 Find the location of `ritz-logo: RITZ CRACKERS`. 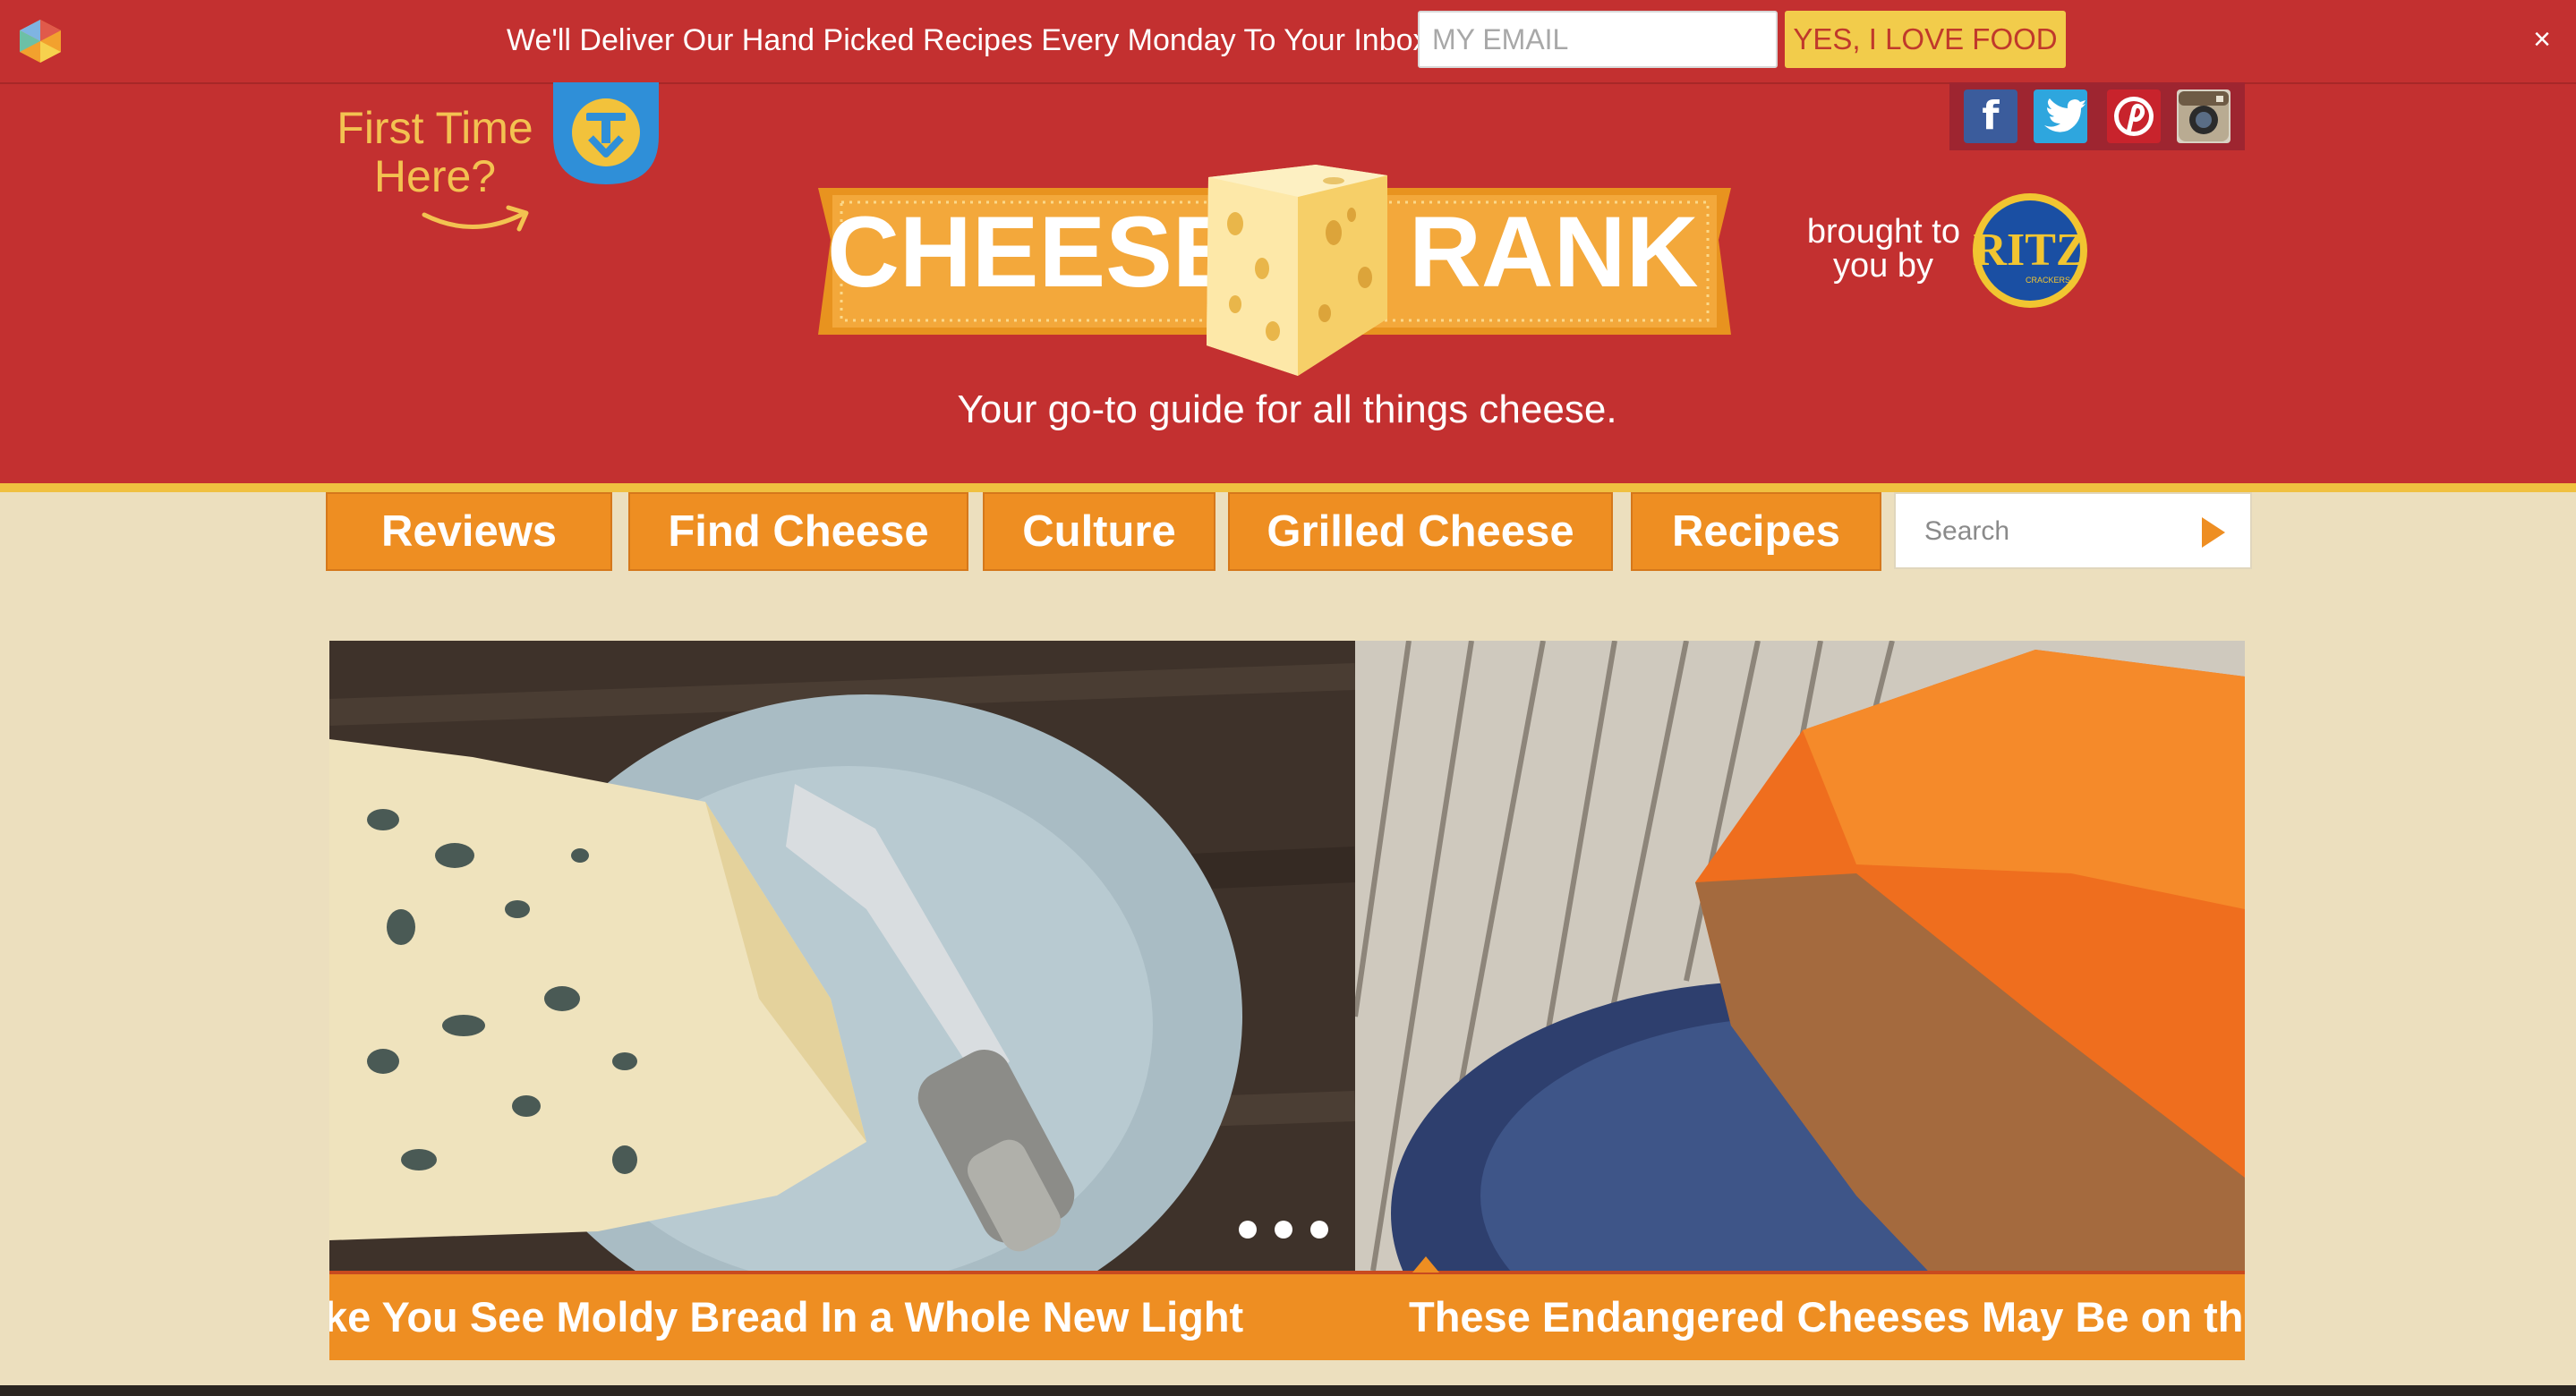

ritz-logo: RITZ CRACKERS is located at coordinates (2030, 250).